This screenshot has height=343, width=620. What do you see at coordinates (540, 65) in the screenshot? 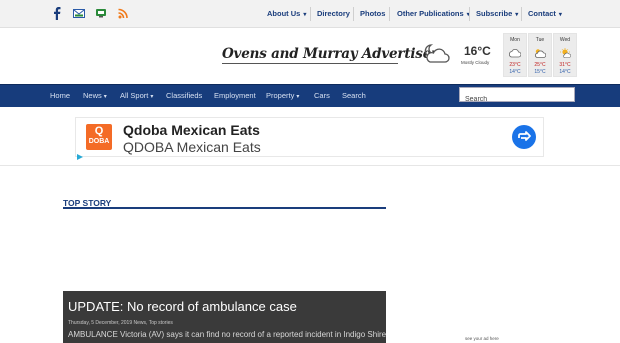
I see `forecast-high: 25°C` at bounding box center [540, 65].